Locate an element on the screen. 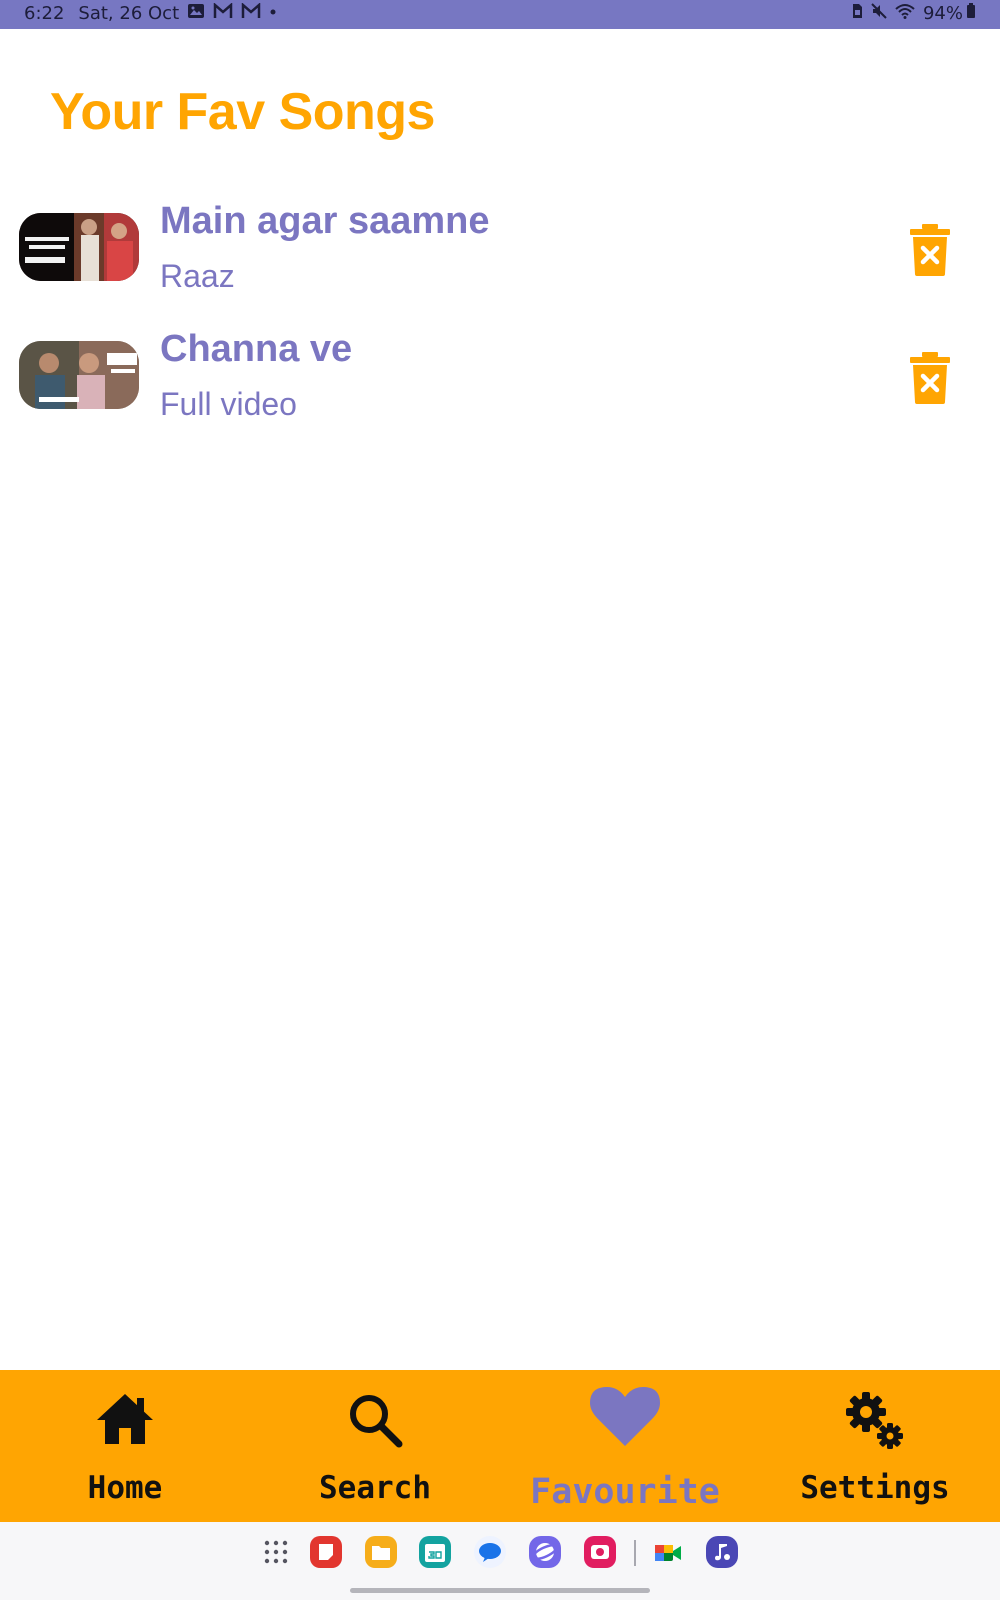  status-bar-left: 6:22 Sat, 26 Oct is located at coordinates (150, 13).